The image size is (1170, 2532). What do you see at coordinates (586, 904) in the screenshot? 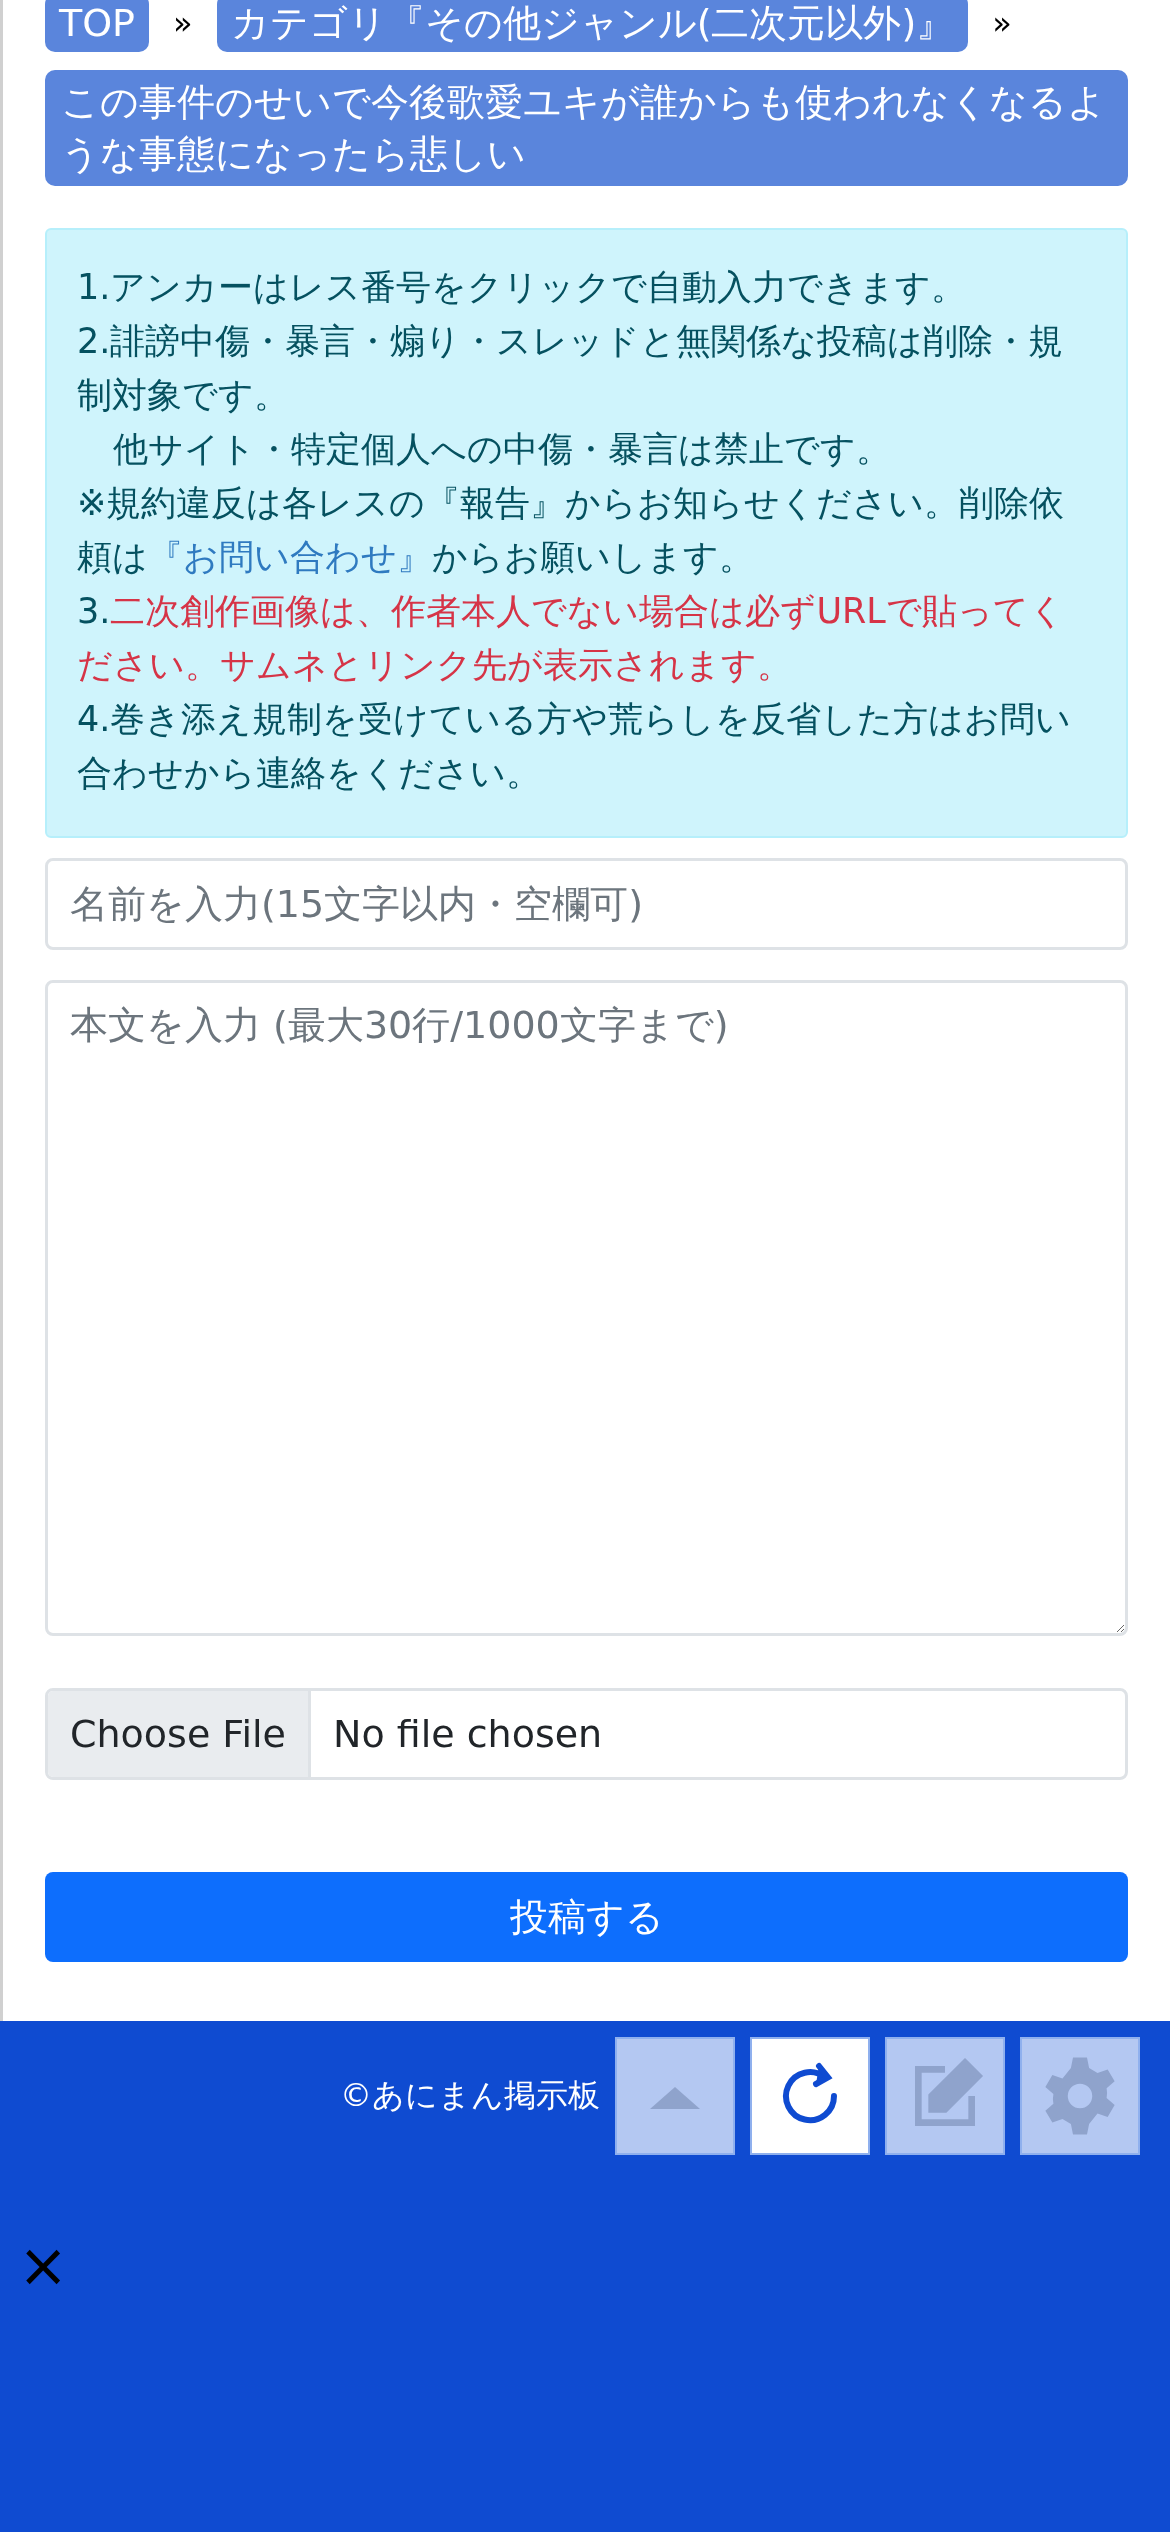
I see `name-field: 名前を入力(15文字以内・空欄可)` at bounding box center [586, 904].